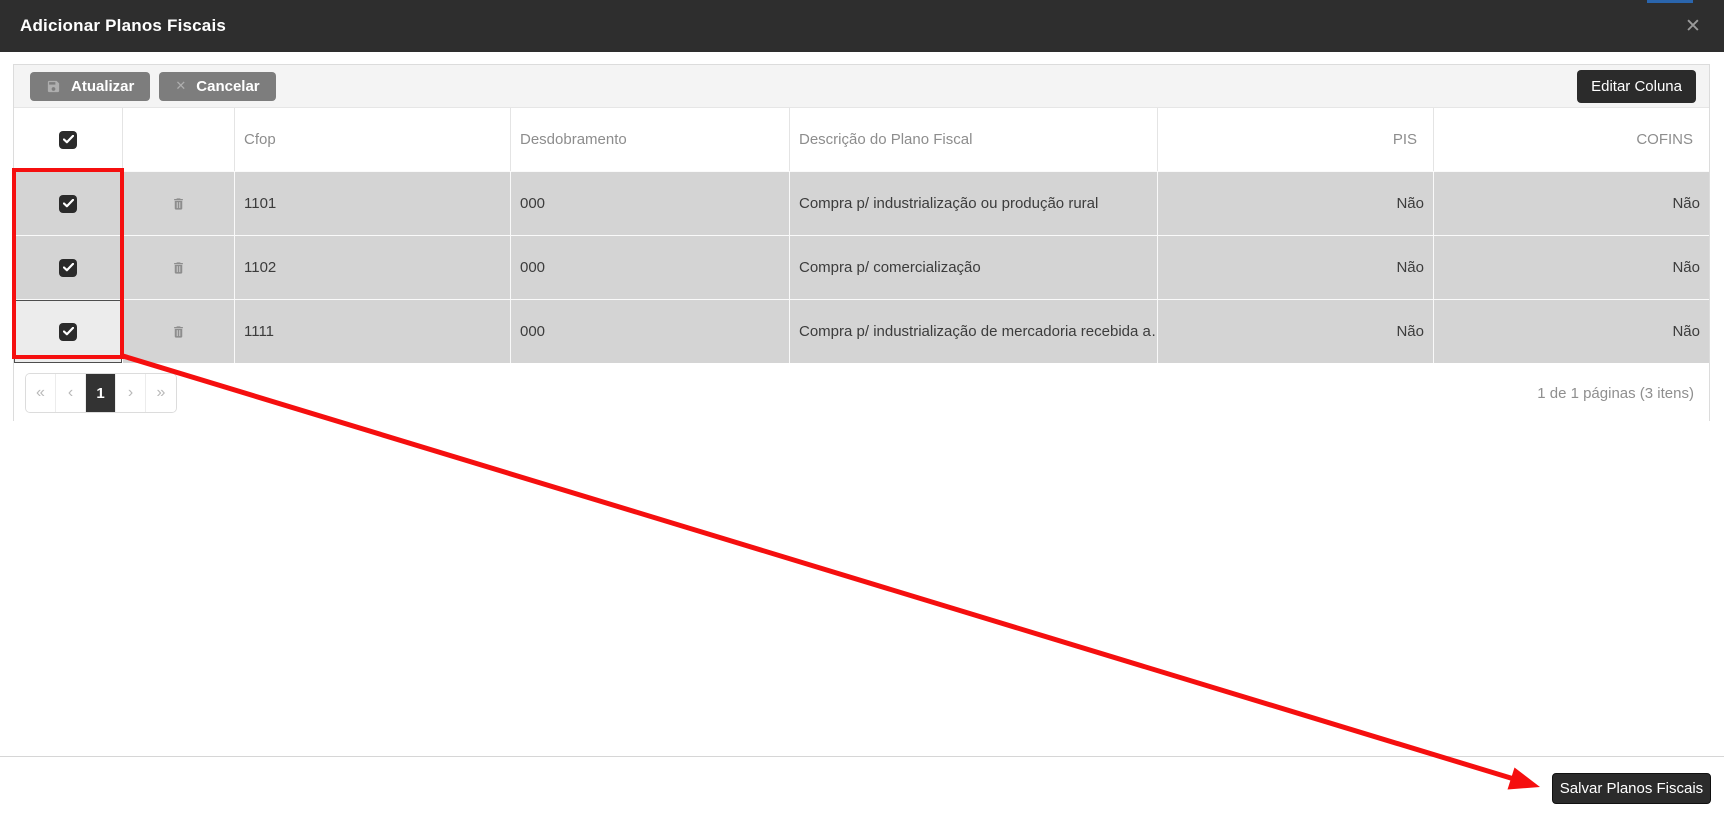 Image resolution: width=1724 pixels, height=819 pixels. I want to click on save-icon, so click(53, 86).